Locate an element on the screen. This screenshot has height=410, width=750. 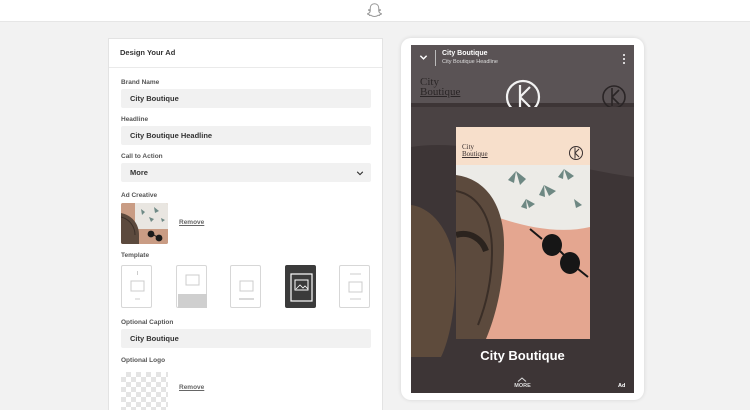
optional-caption-input: City Boutique is located at coordinates (246, 338).